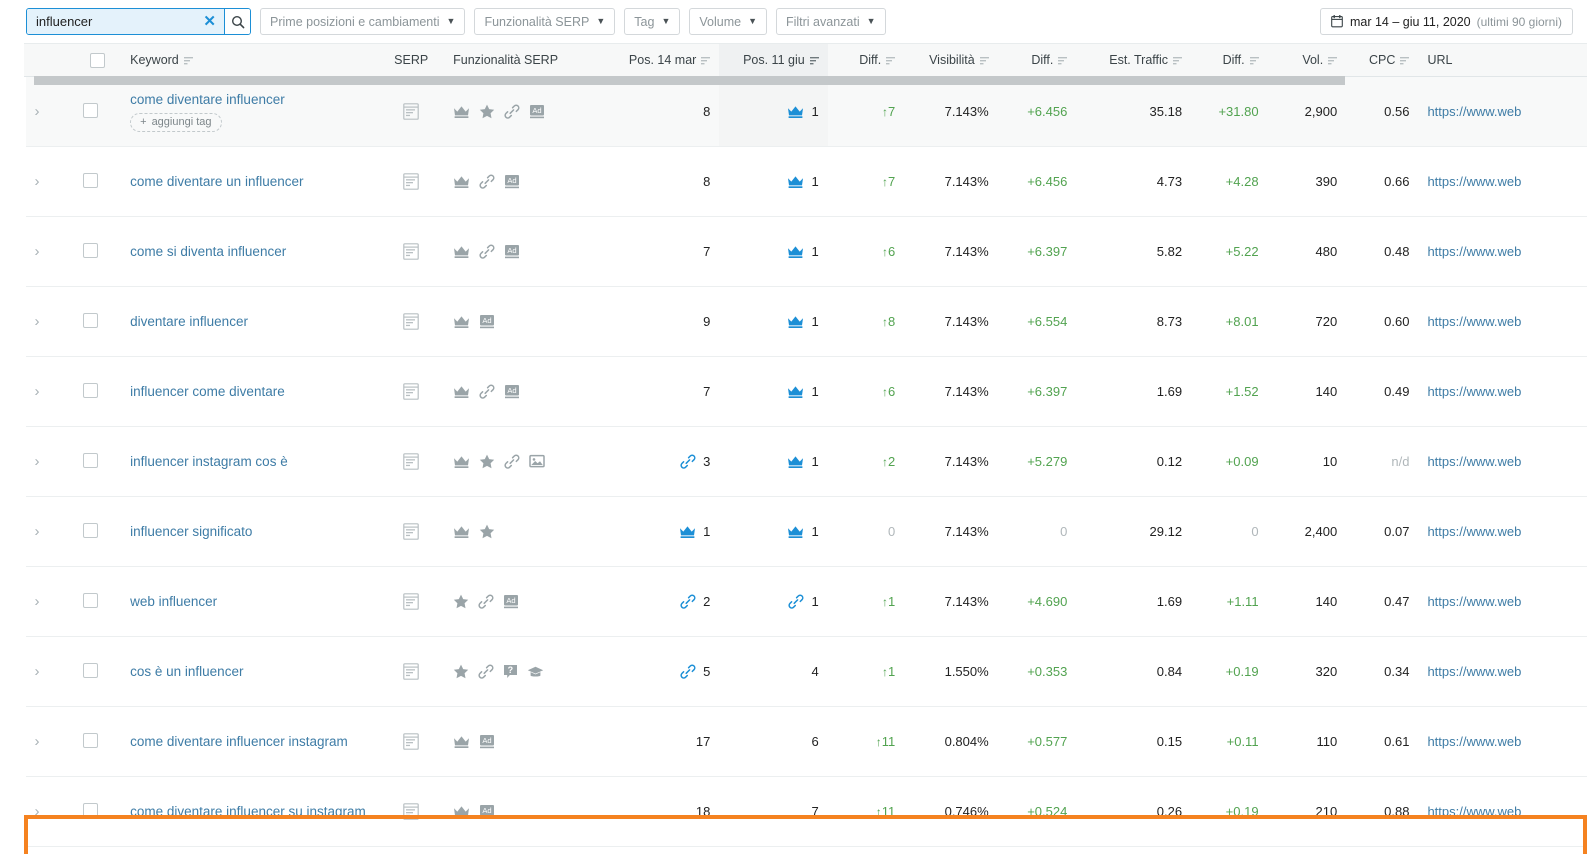 This screenshot has height=854, width=1587. I want to click on header-keyword: Keyword, so click(250, 60).